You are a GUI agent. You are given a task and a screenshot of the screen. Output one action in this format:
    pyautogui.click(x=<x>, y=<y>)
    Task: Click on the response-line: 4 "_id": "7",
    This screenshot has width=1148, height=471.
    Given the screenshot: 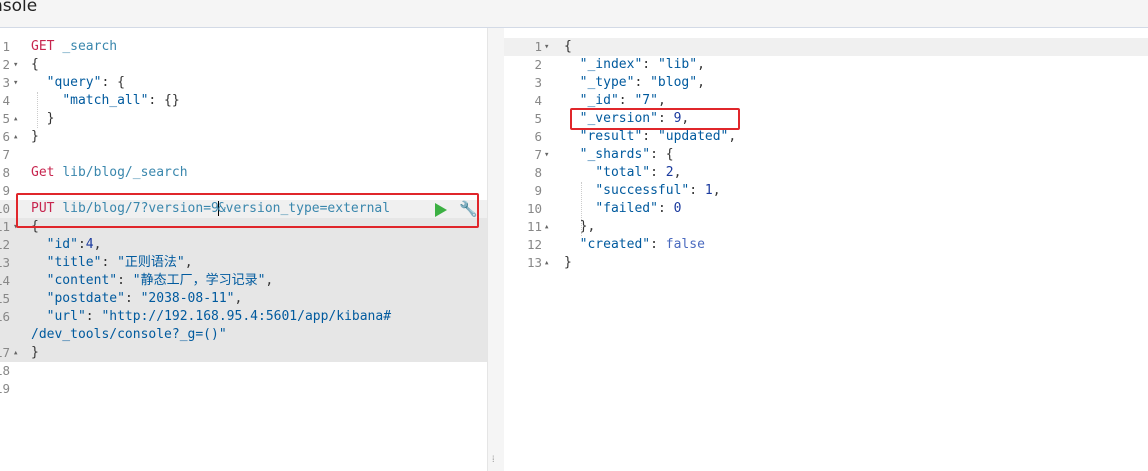 What is the action you would take?
    pyautogui.click(x=826, y=101)
    